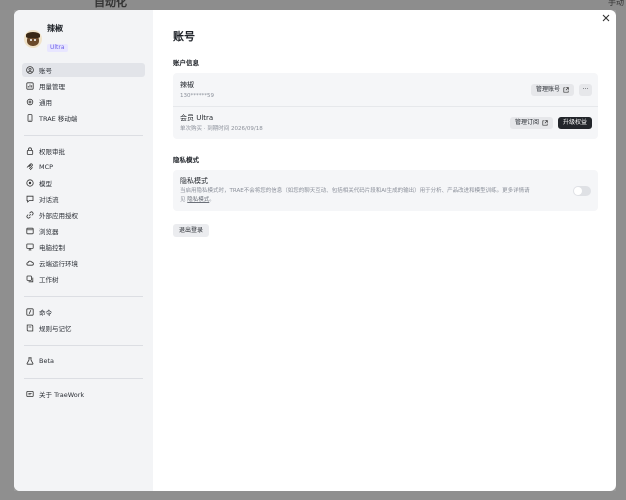 The width and height of the screenshot is (626, 500). What do you see at coordinates (45, 184) in the screenshot?
I see `sidebar-item-label: 模型` at bounding box center [45, 184].